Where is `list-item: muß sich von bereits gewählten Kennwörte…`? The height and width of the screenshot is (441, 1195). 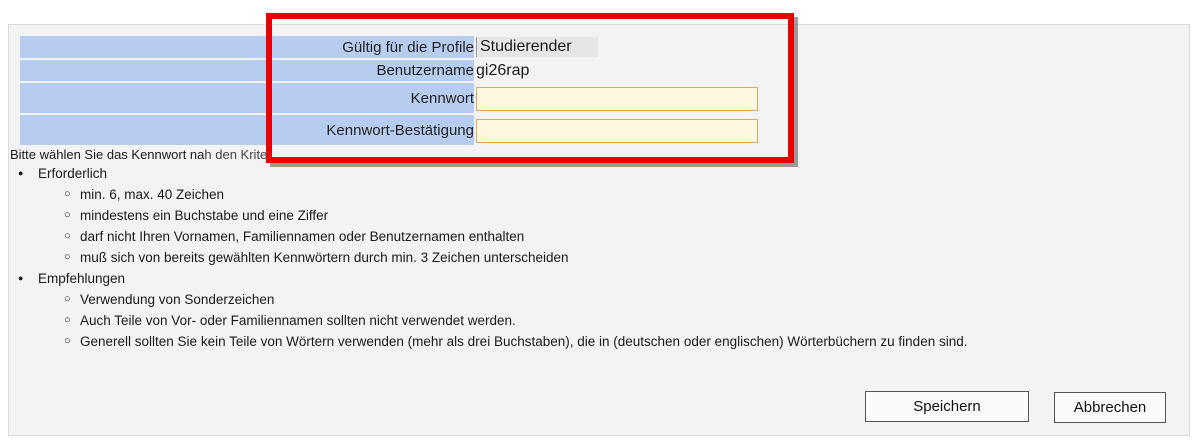 list-item: muß sich von bereits gewählten Kennwörte… is located at coordinates (502, 257).